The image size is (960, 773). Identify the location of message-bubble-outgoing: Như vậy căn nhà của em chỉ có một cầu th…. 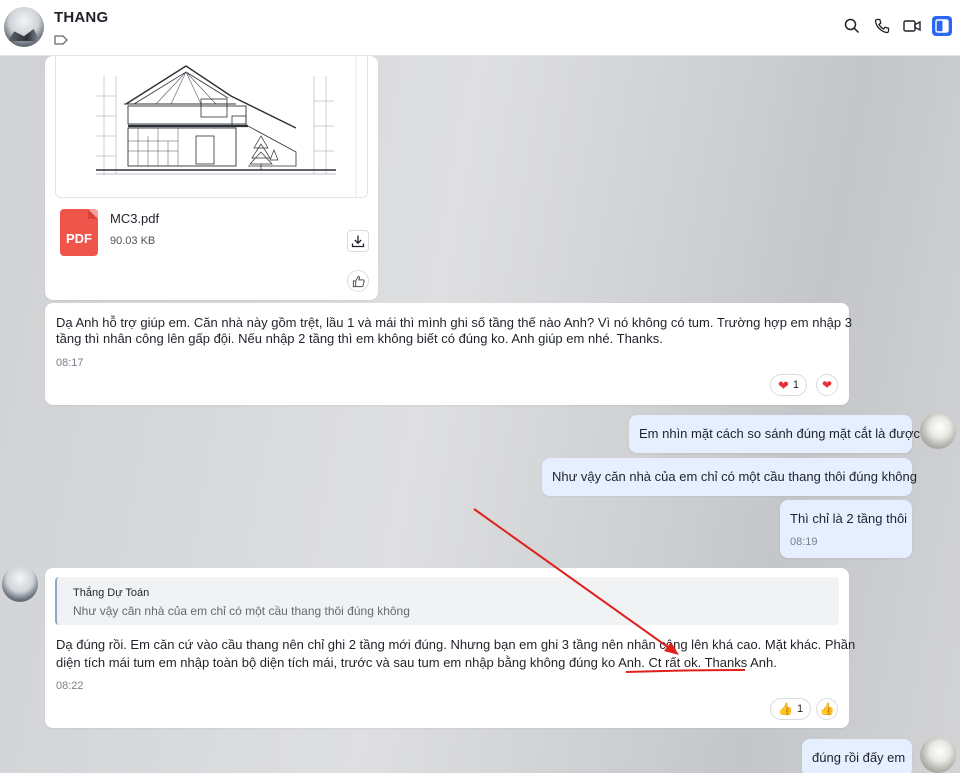
(729, 477).